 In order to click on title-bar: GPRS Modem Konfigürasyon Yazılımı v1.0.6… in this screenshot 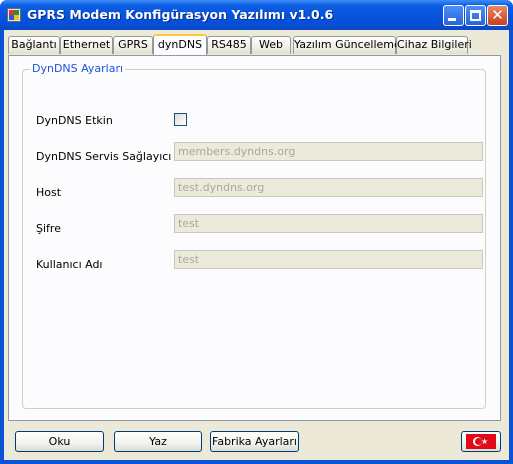, I will do `click(256, 15)`.